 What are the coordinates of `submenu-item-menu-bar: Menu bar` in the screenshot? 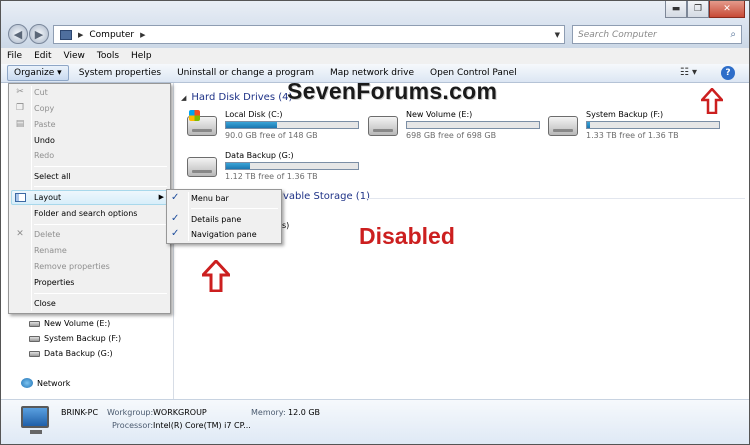 It's located at (210, 198).